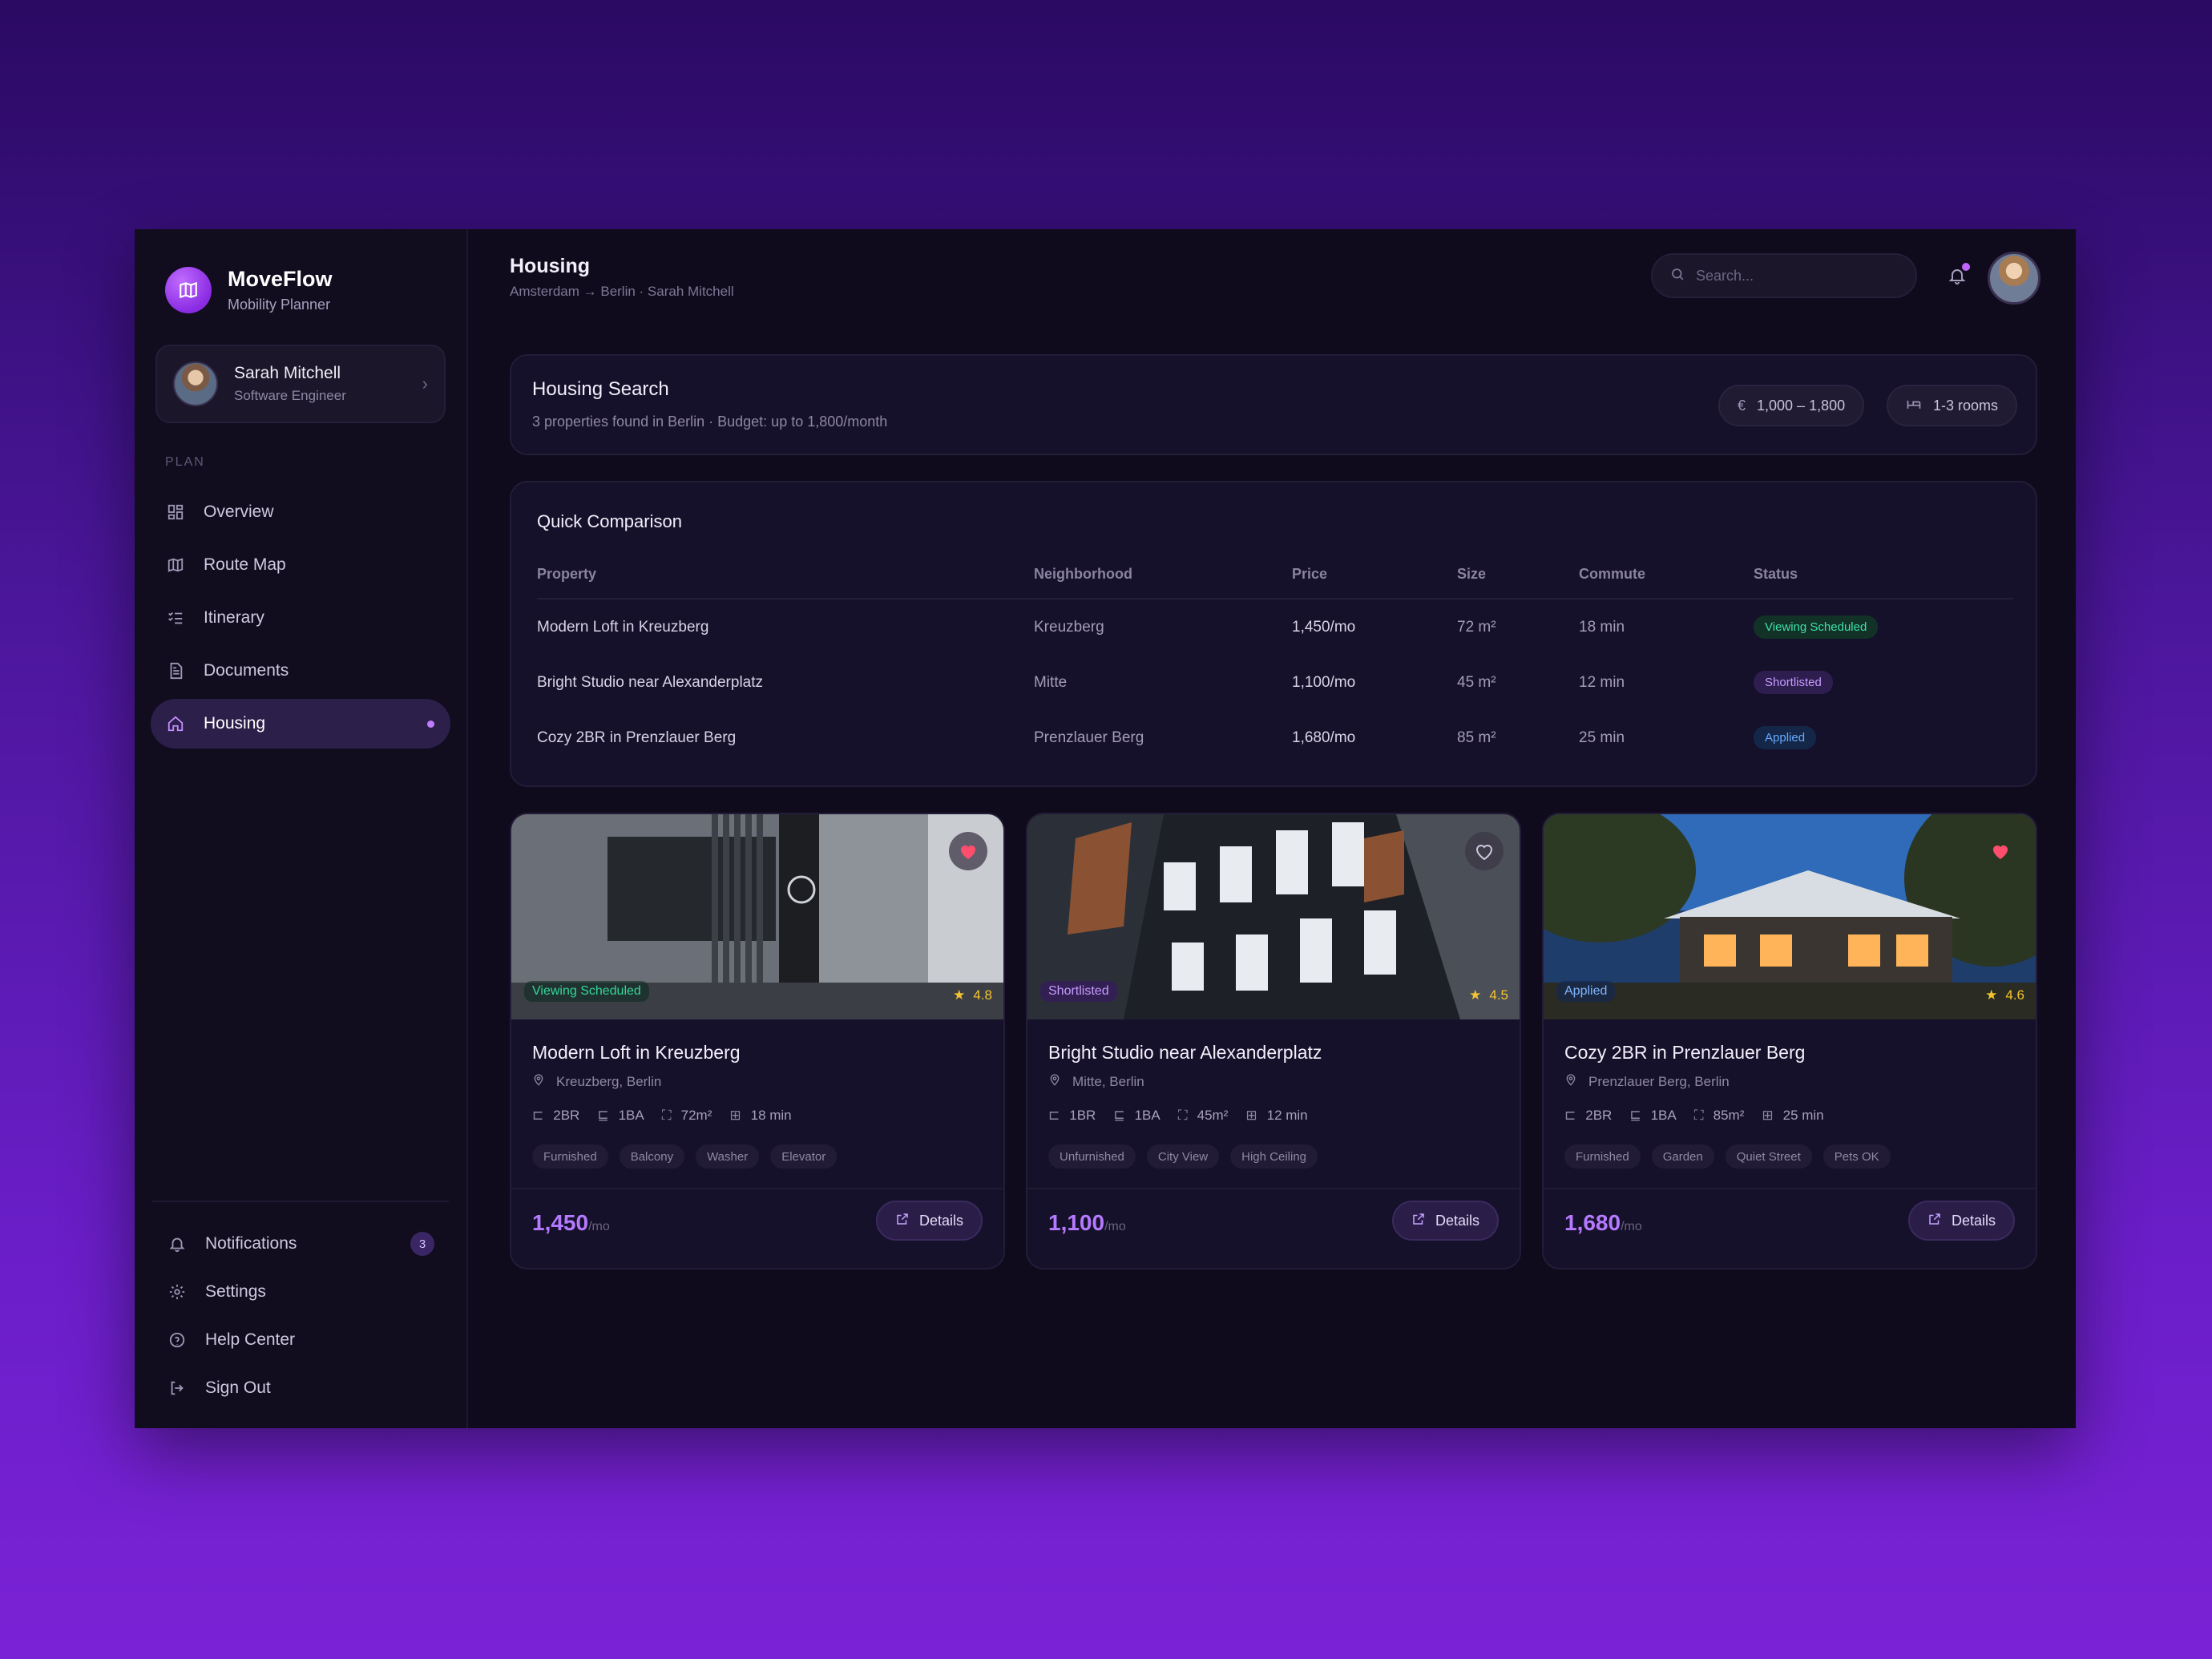  I want to click on rooms-filter-chip: 1-3 rooms, so click(1952, 405).